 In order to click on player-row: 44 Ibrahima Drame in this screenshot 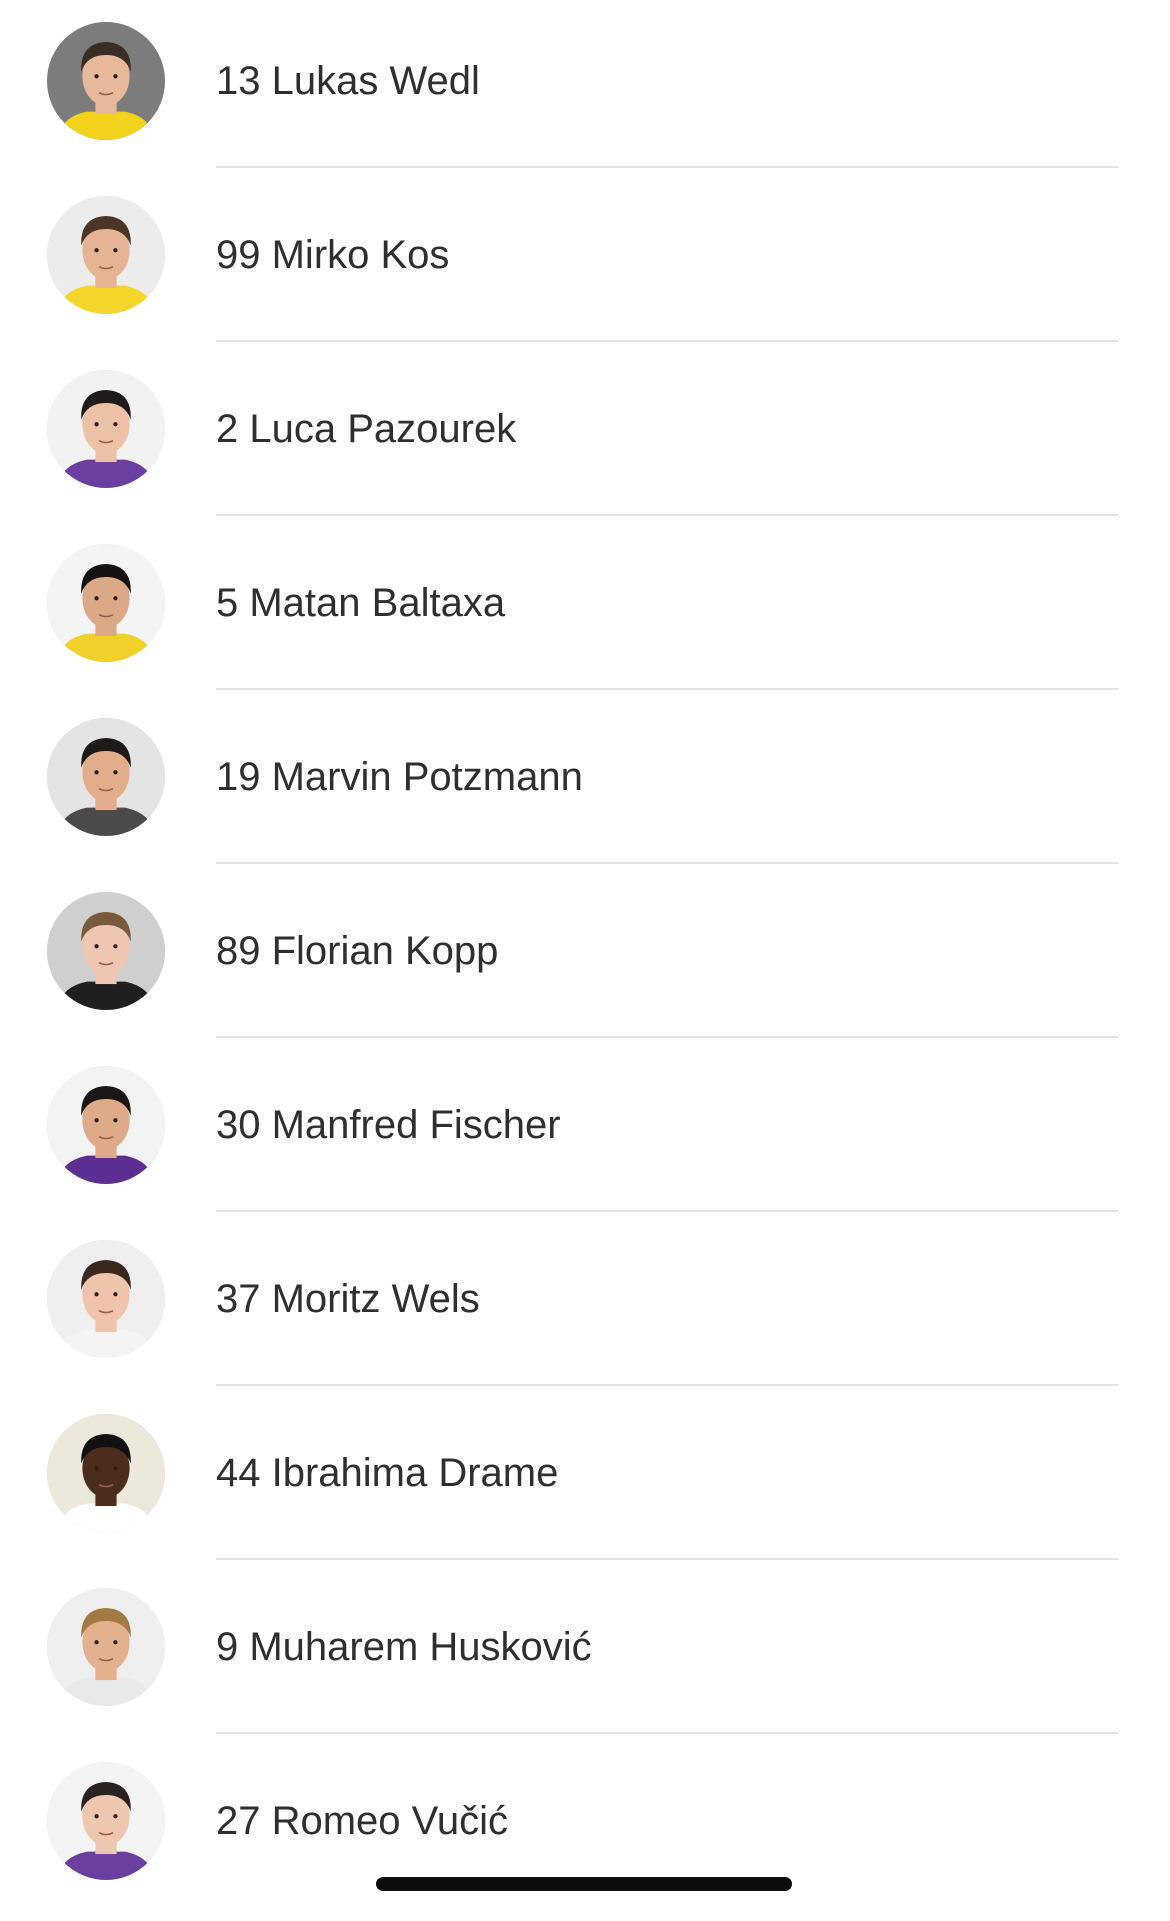, I will do `click(585, 1479)`.